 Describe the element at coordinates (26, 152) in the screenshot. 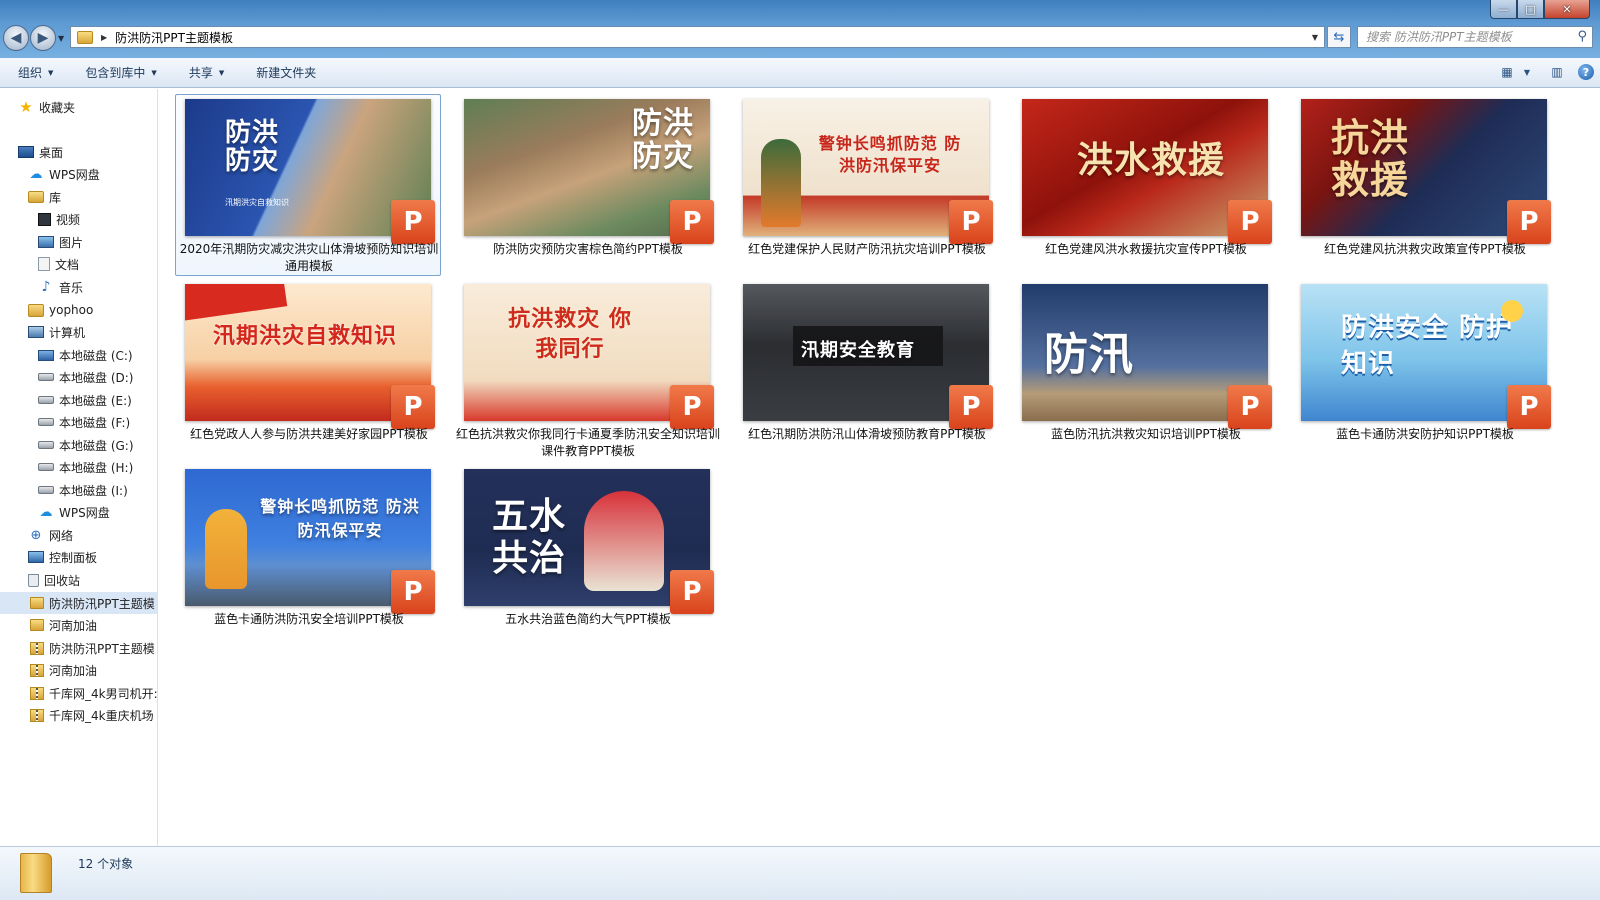

I see `desktop-icon` at that location.